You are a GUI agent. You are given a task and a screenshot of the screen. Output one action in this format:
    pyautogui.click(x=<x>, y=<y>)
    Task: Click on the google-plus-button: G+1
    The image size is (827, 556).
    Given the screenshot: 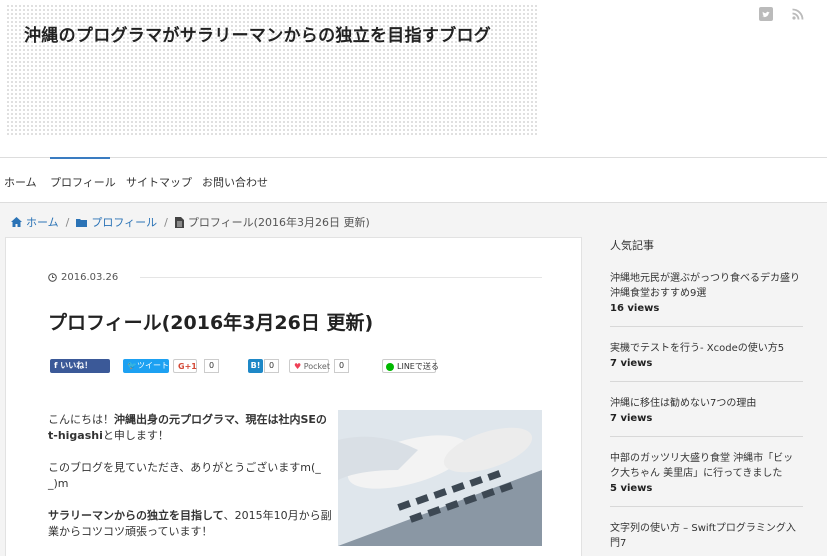 What is the action you would take?
    pyautogui.click(x=185, y=366)
    